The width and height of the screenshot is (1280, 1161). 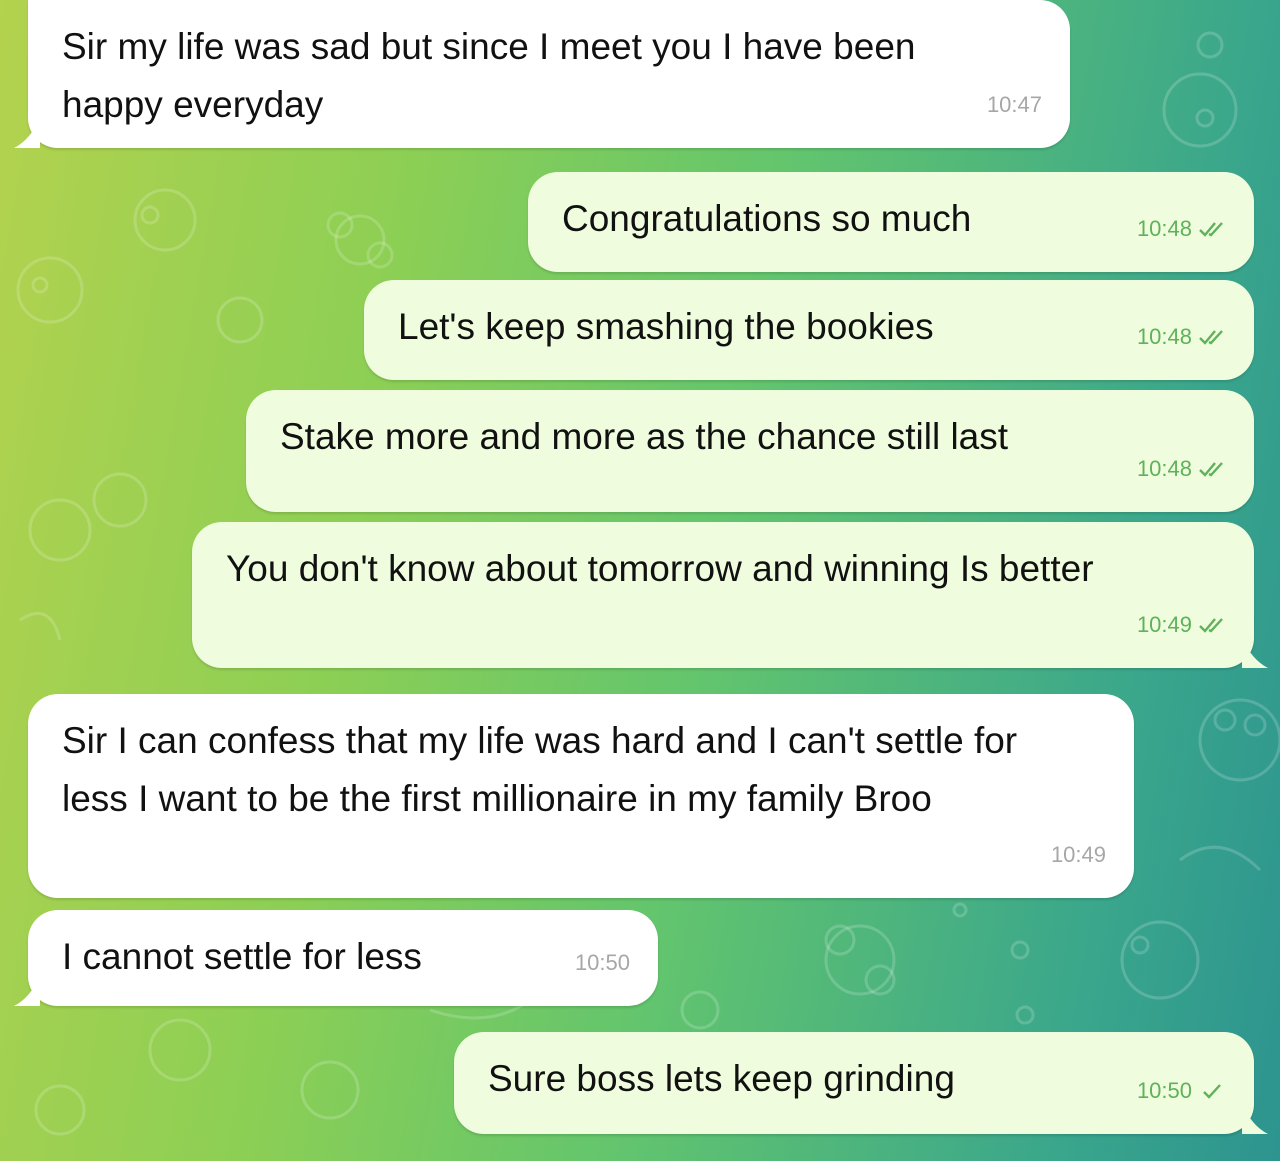 What do you see at coordinates (242, 956) in the screenshot?
I see `message-text: I cannot settle for less` at bounding box center [242, 956].